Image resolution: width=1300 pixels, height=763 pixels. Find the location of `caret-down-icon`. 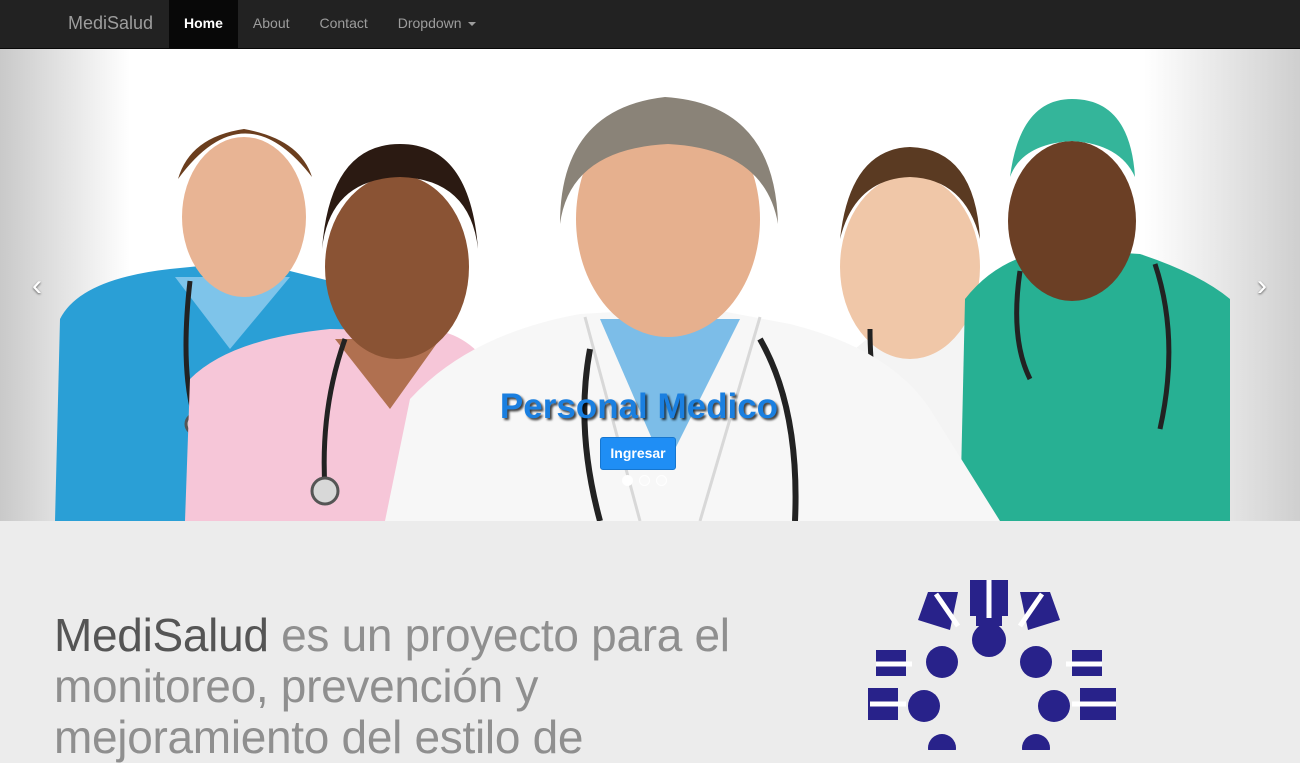

caret-down-icon is located at coordinates (471, 24).